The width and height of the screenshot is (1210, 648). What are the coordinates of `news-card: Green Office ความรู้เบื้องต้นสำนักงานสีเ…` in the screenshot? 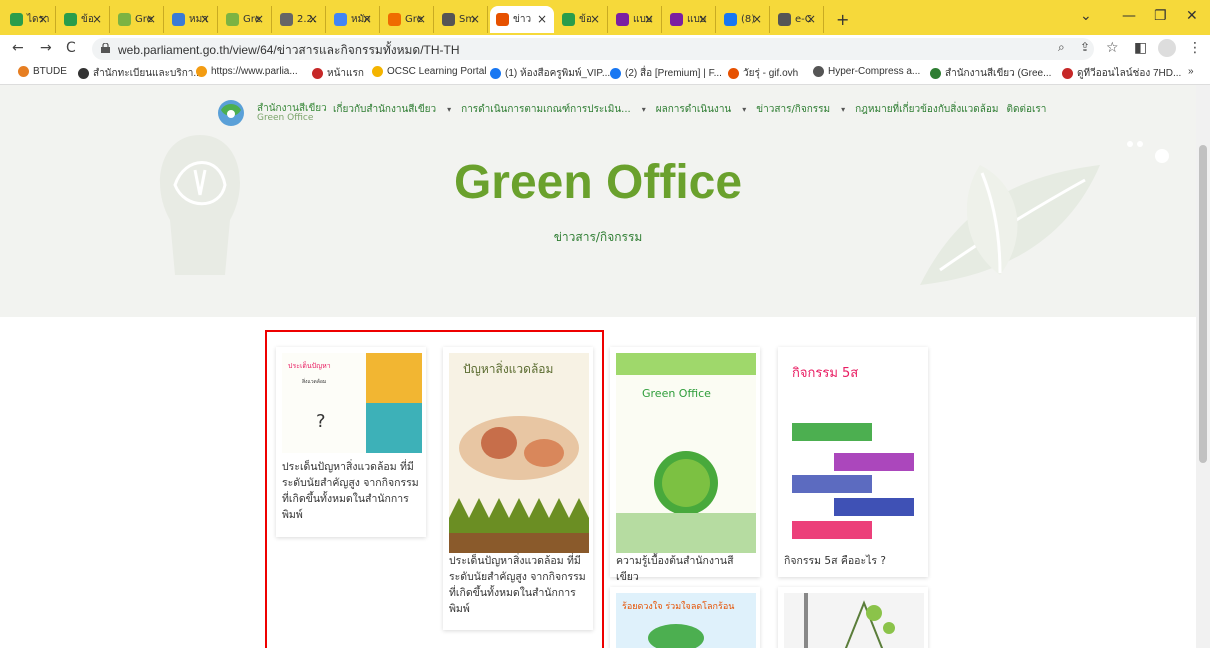 It's located at (685, 465).